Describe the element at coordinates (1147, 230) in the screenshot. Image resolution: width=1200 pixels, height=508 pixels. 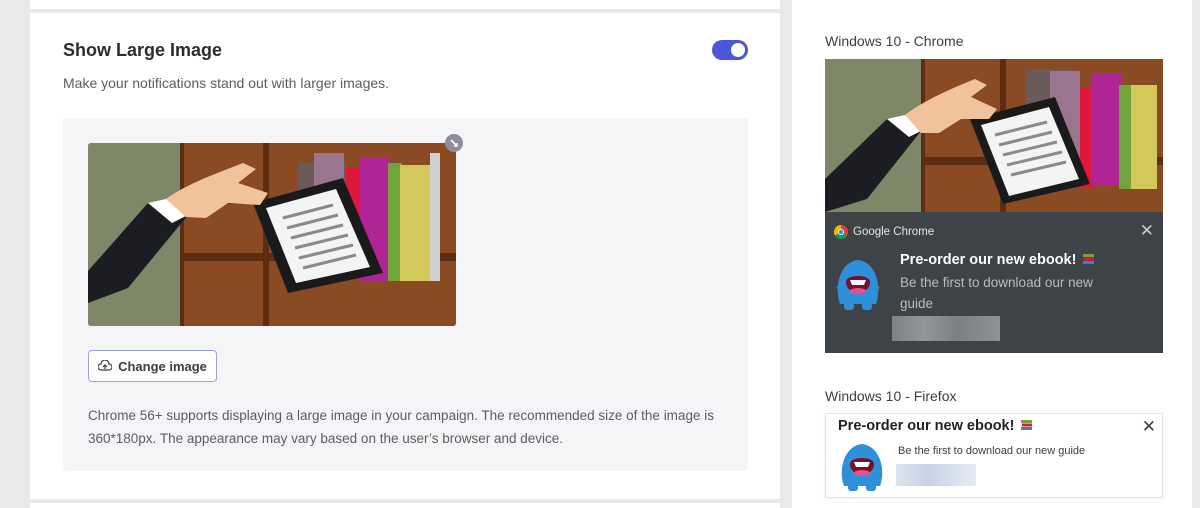
I see `chrome-close-icon: ✕` at that location.